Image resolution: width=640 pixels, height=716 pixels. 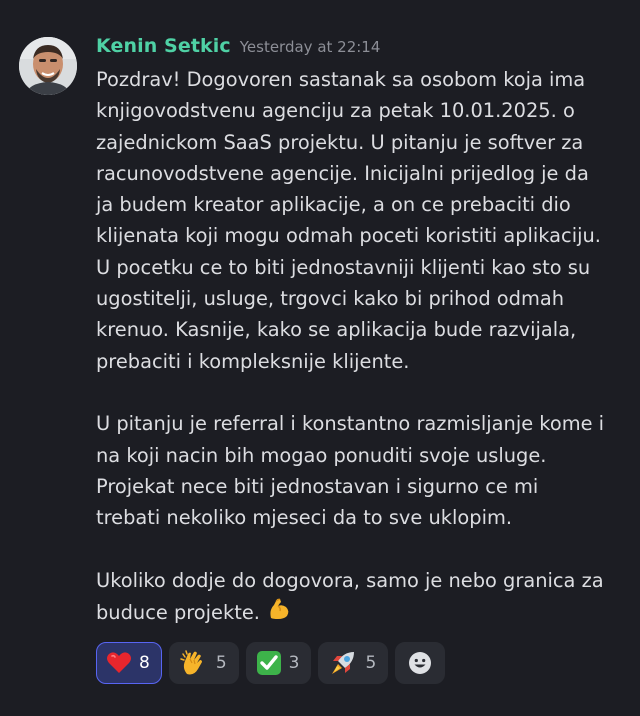 What do you see at coordinates (279, 613) in the screenshot?
I see `flexed-biceps-emoji-icon` at bounding box center [279, 613].